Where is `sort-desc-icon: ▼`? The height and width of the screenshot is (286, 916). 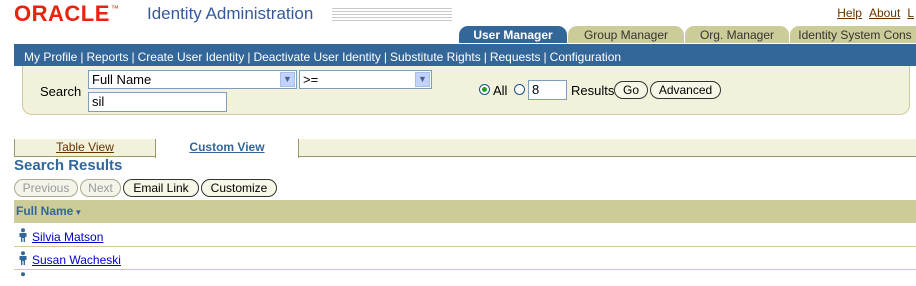
sort-desc-icon: ▼ is located at coordinates (78, 212).